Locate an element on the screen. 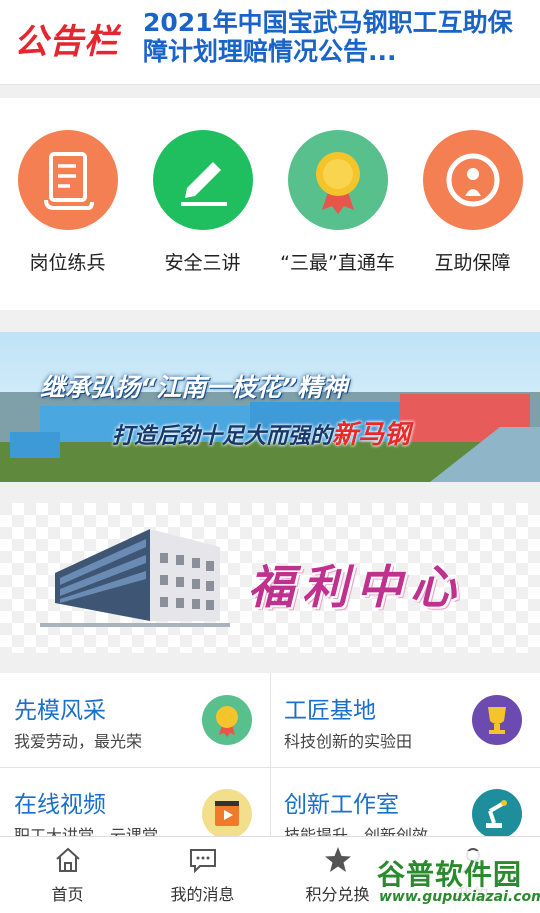  grid-item-direct-train: “三最”直通车 is located at coordinates (337, 202).